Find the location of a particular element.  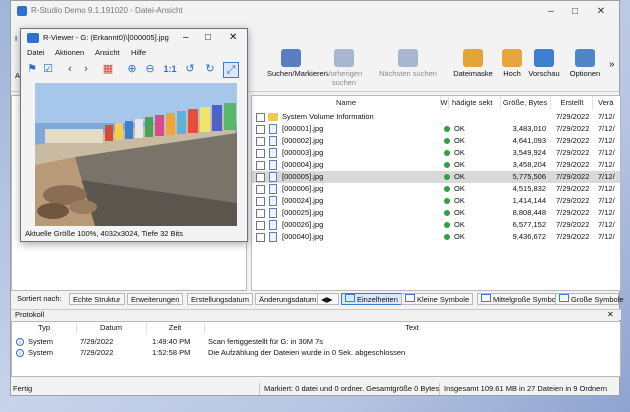

close-icon: ✕ is located at coordinates (601, 12).